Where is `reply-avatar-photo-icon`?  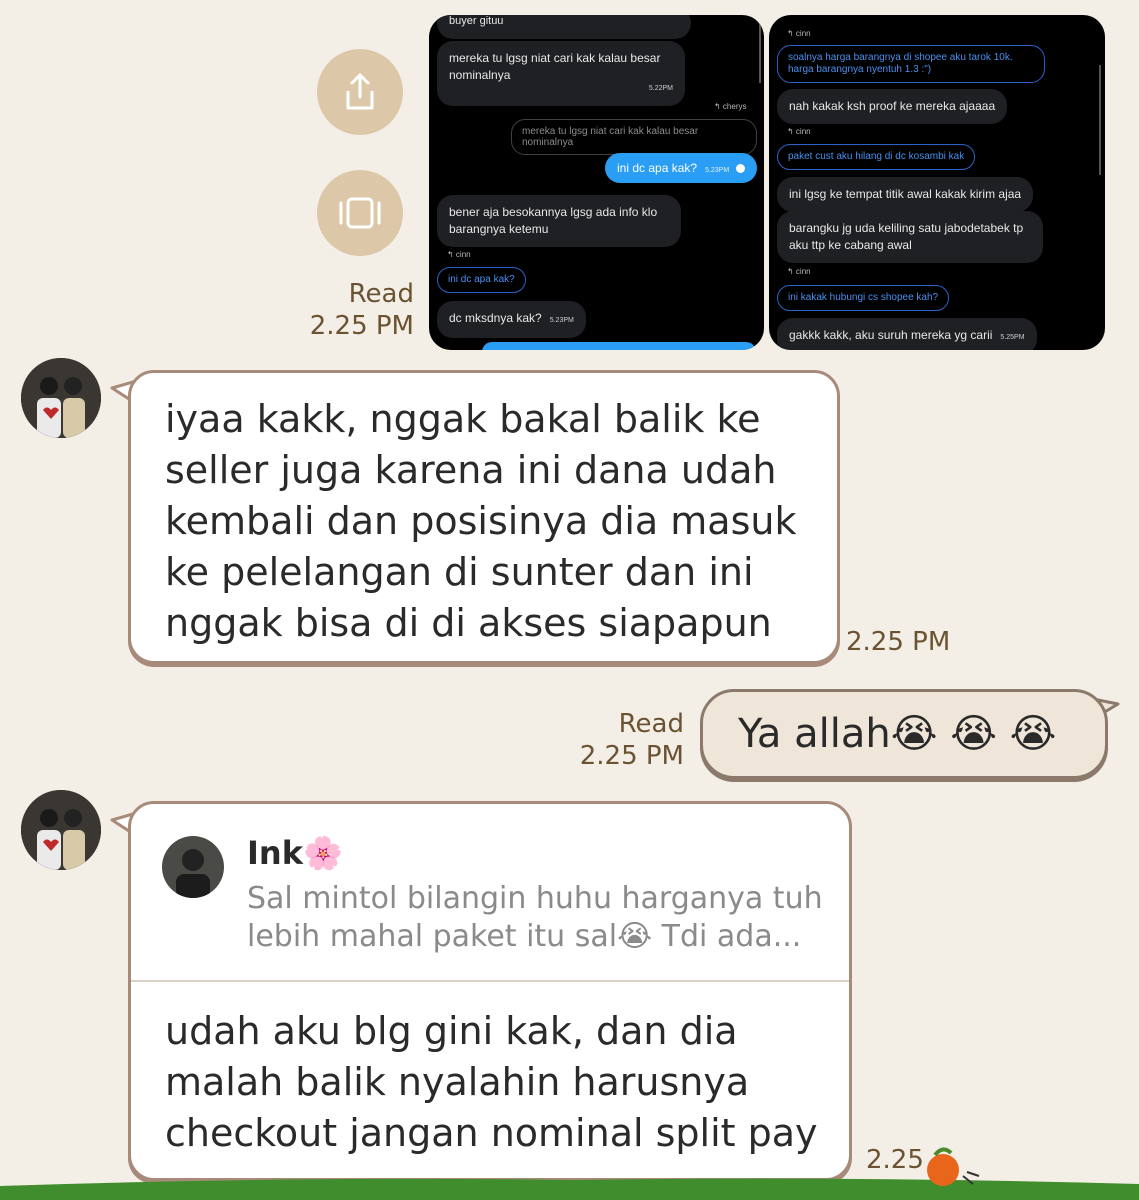 reply-avatar-photo-icon is located at coordinates (193, 867).